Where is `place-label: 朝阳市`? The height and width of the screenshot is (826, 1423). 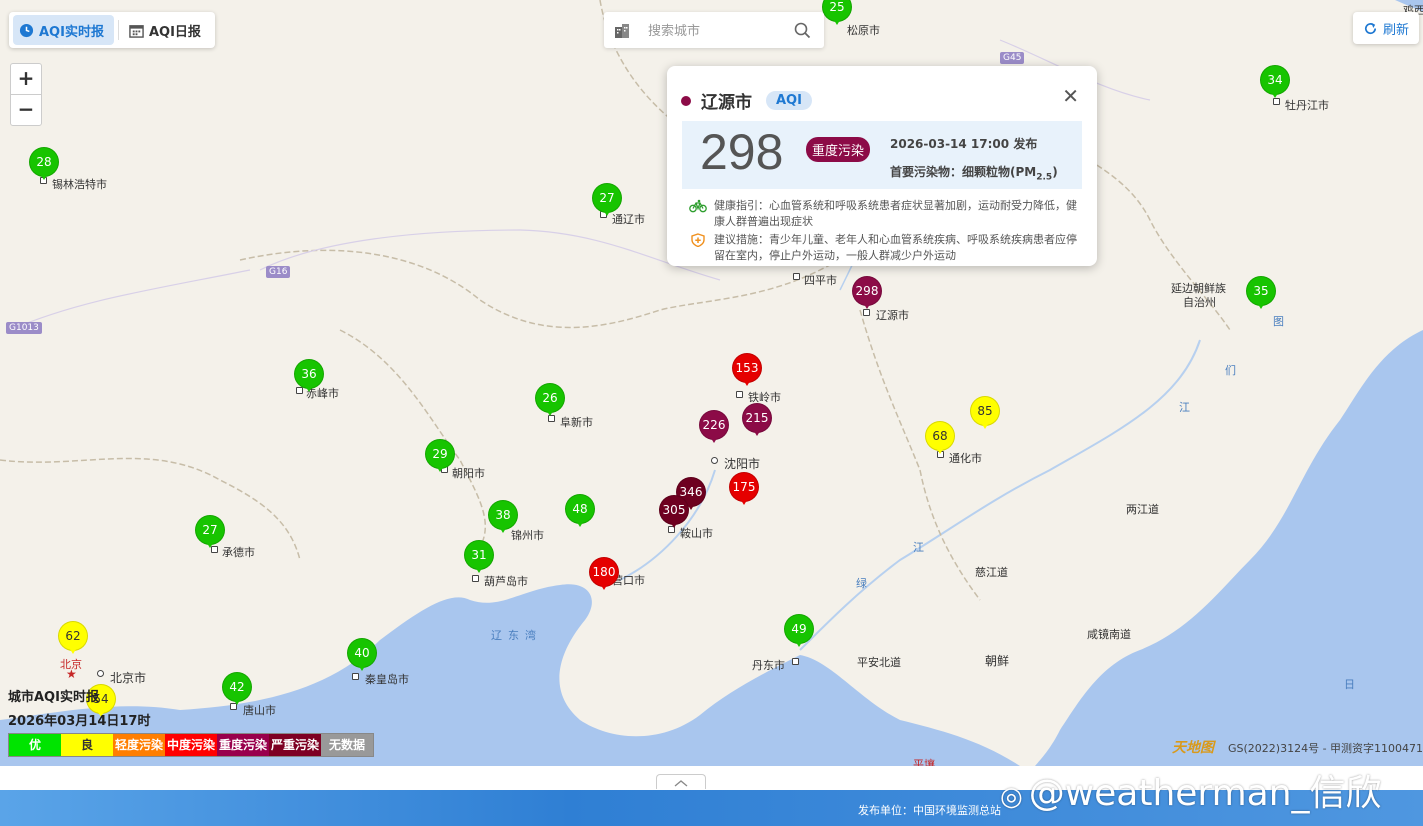 place-label: 朝阳市 is located at coordinates (468, 473).